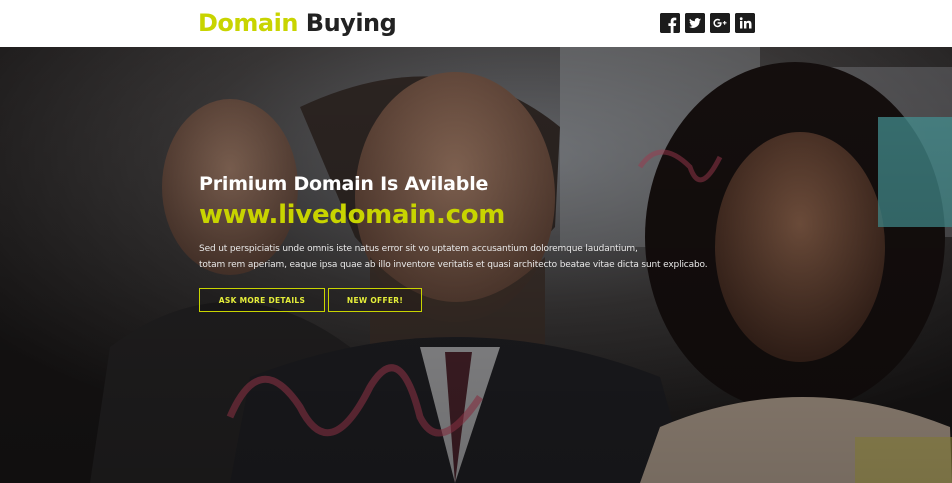 The width and height of the screenshot is (952, 483). What do you see at coordinates (695, 23) in the screenshot?
I see `twitter-icon` at bounding box center [695, 23].